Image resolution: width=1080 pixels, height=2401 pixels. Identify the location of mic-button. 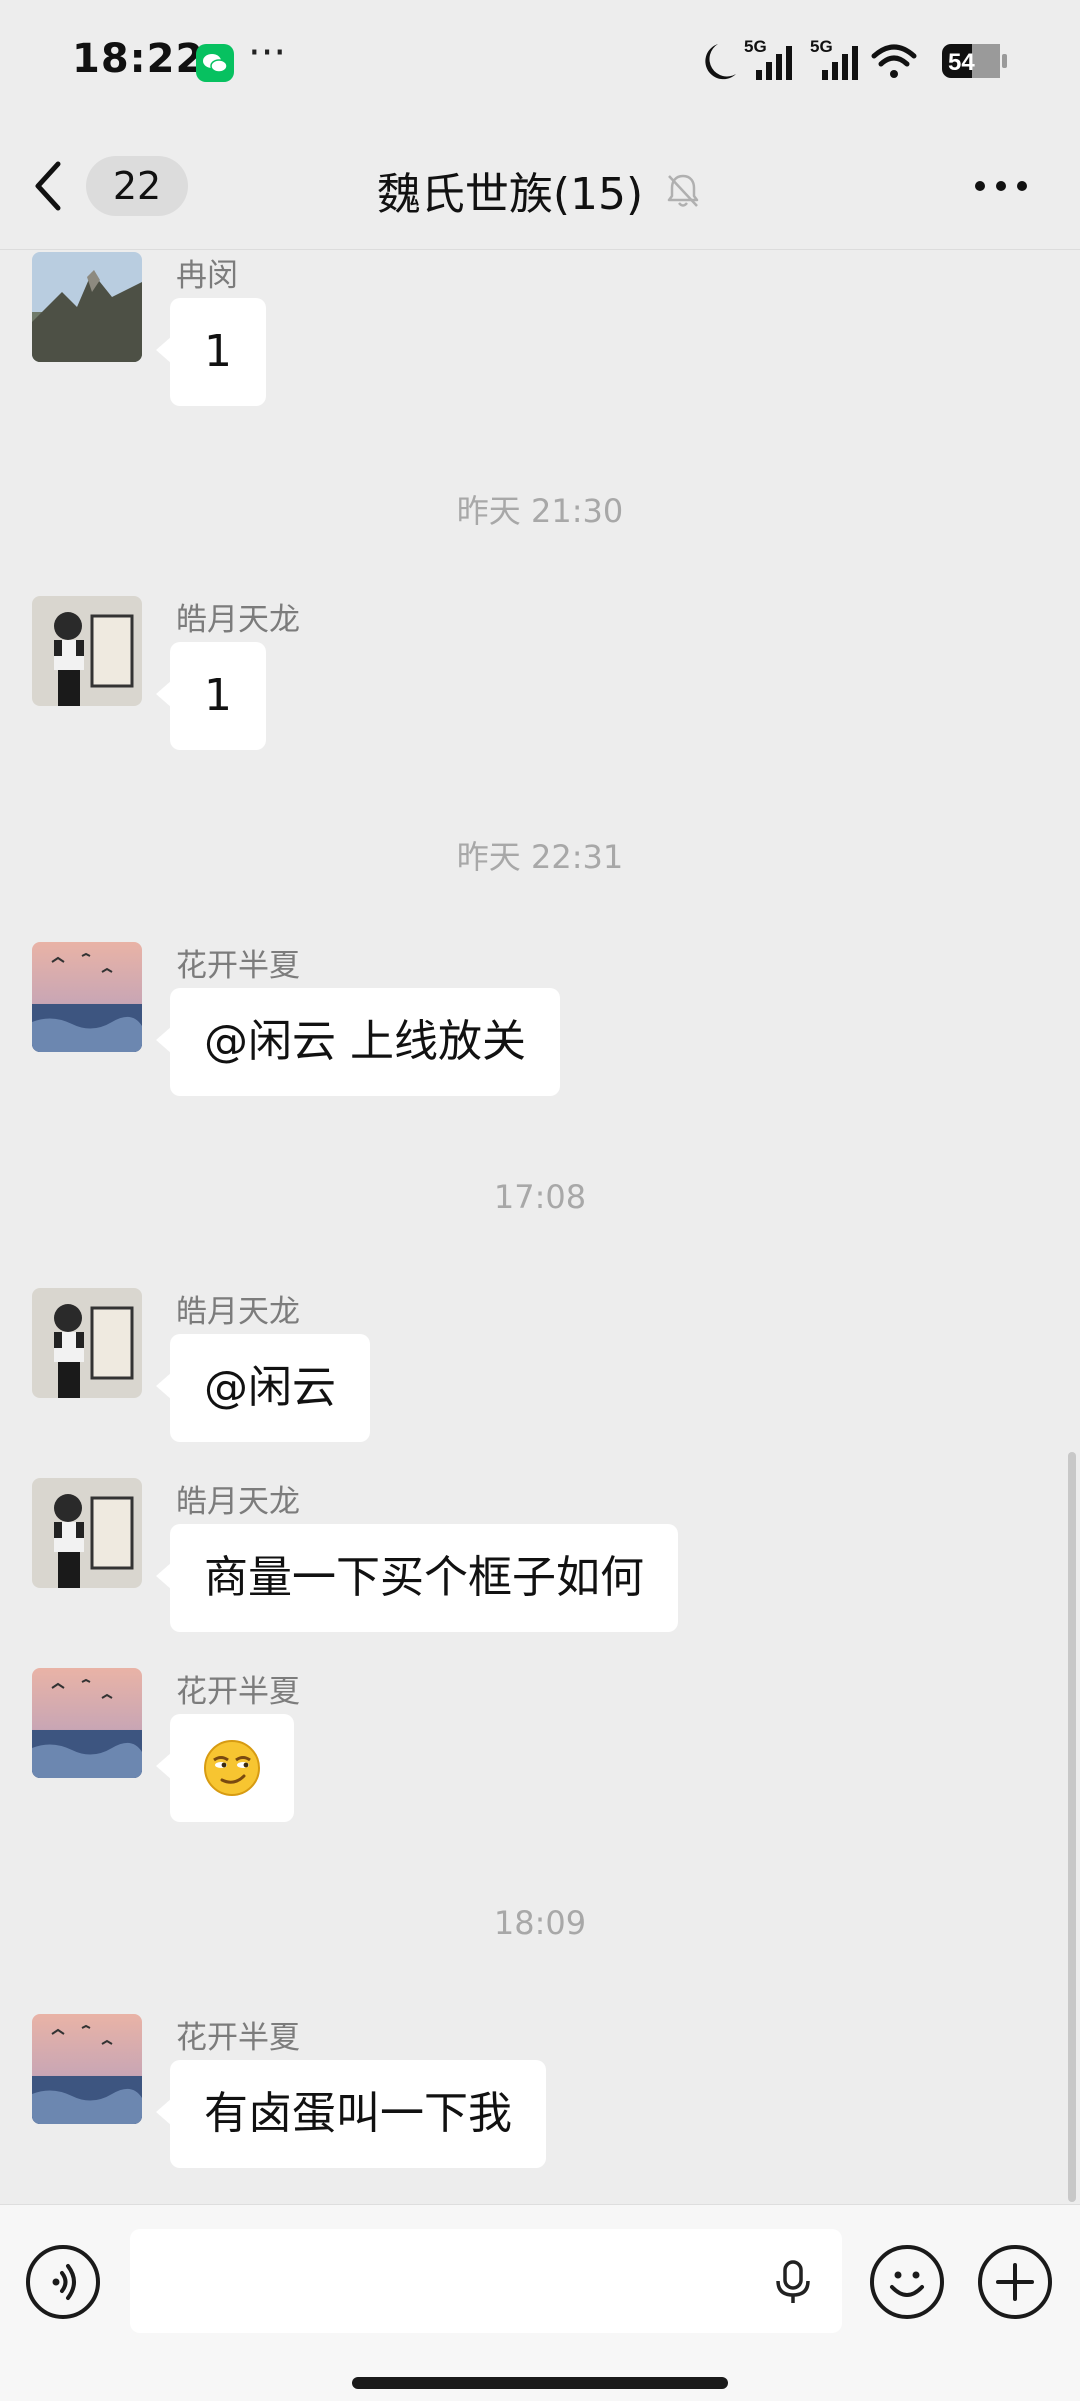
(793, 2282).